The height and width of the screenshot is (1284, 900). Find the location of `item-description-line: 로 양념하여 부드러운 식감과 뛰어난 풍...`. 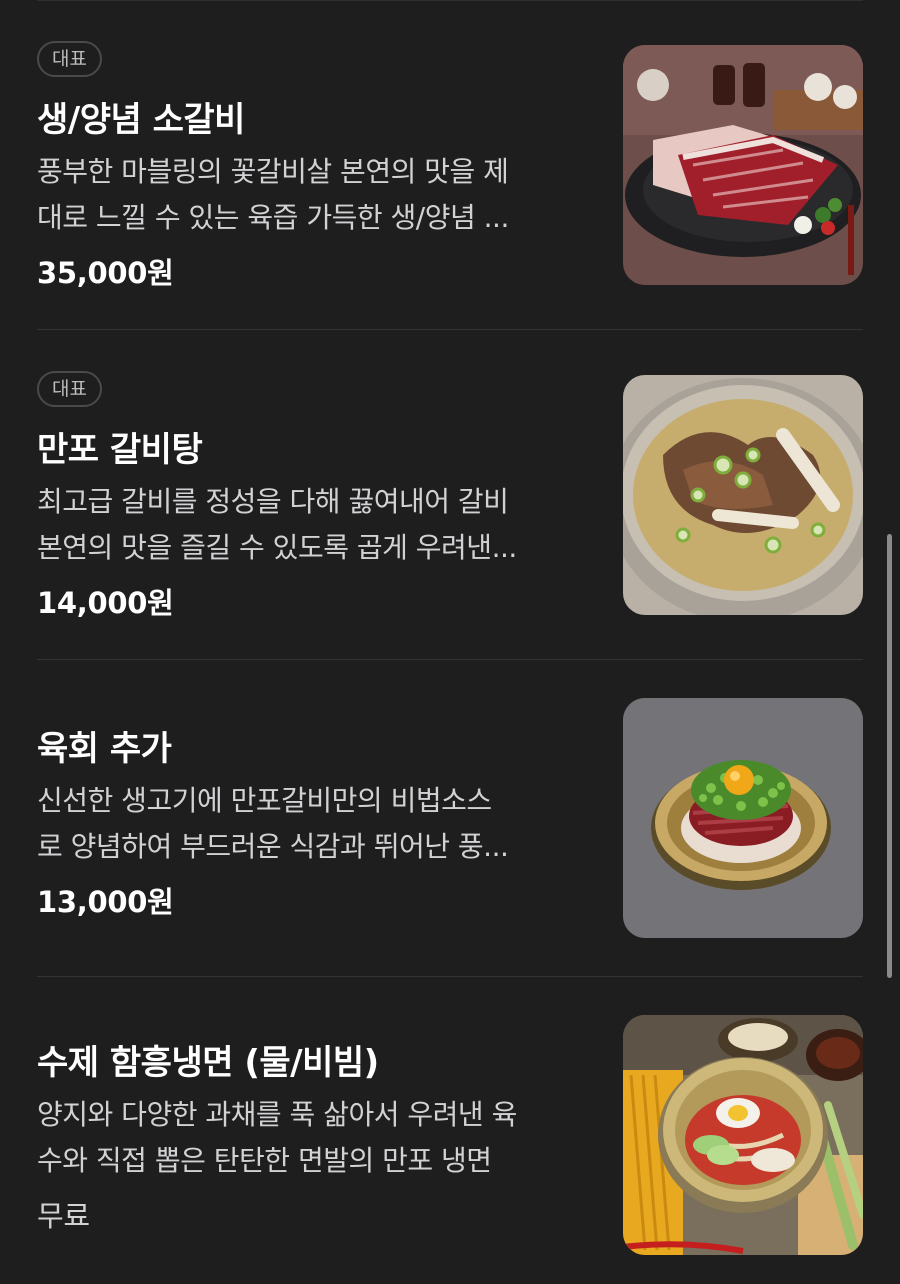

item-description-line: 로 양념하여 부드러운 식감과 뛰어난 풍... is located at coordinates (273, 846).